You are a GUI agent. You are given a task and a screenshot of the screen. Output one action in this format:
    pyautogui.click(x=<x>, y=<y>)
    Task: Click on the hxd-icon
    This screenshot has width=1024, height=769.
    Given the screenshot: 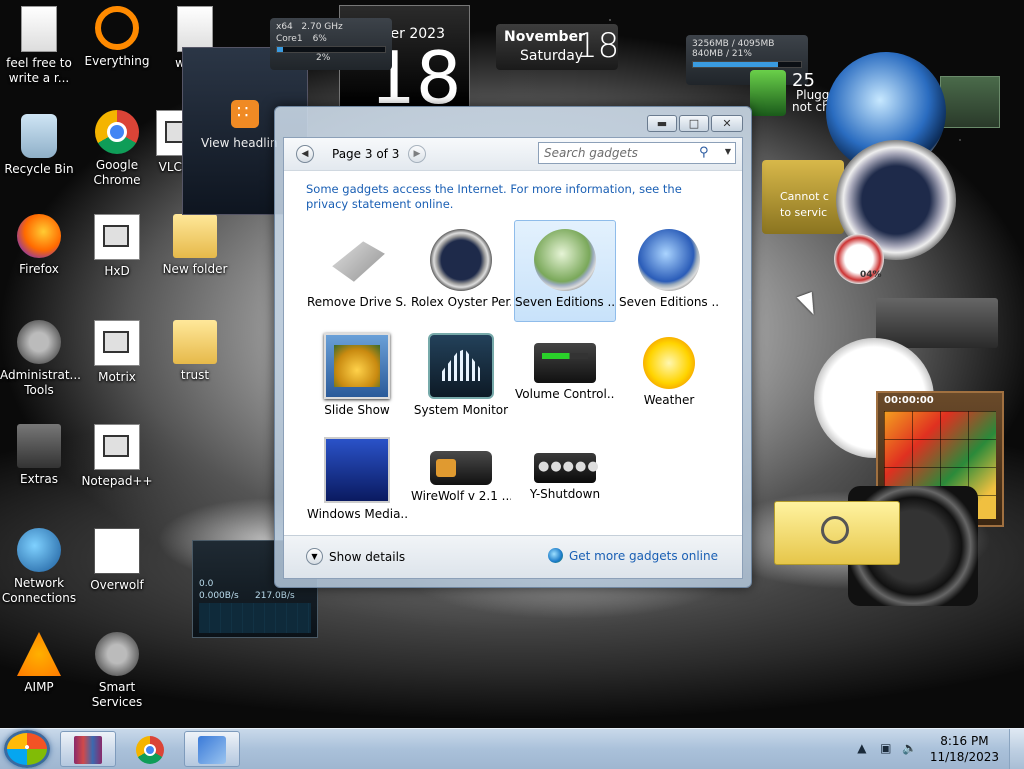 What is the action you would take?
    pyautogui.click(x=117, y=237)
    